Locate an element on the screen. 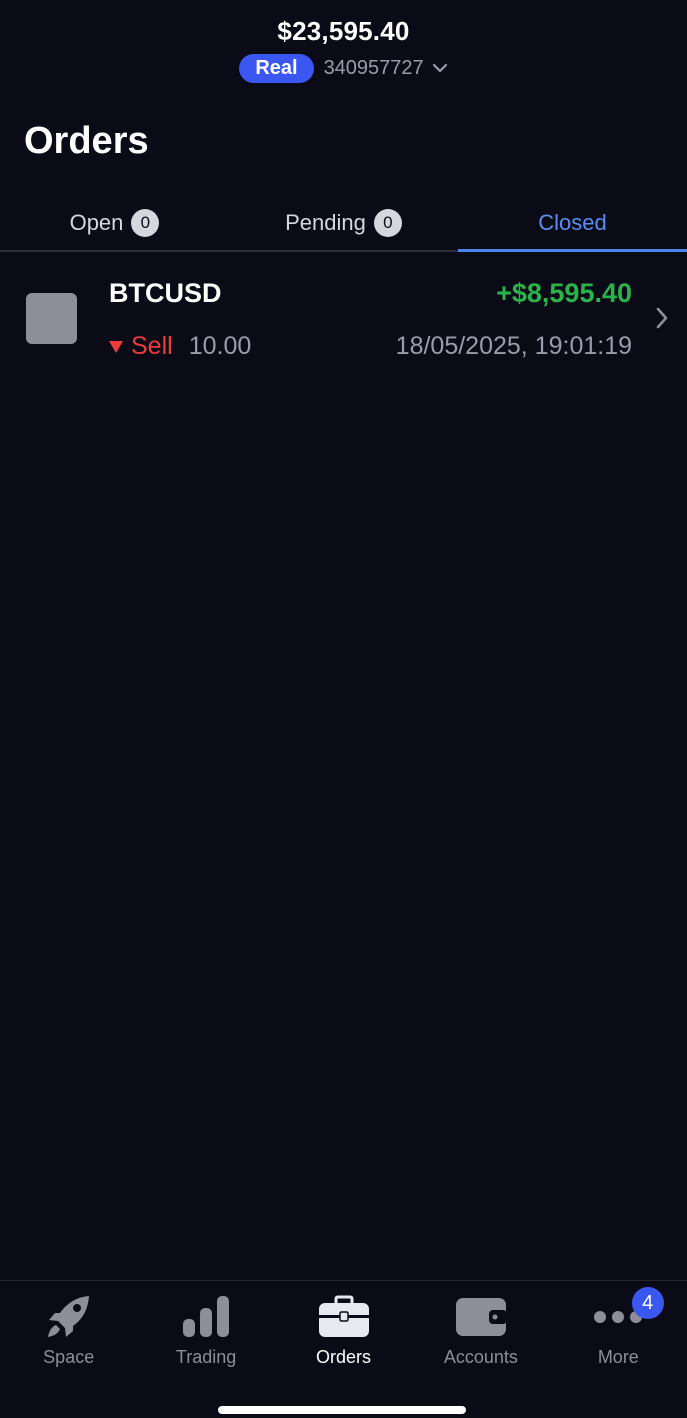 The image size is (687, 1418). tab-closed-label: Closed is located at coordinates (572, 222).